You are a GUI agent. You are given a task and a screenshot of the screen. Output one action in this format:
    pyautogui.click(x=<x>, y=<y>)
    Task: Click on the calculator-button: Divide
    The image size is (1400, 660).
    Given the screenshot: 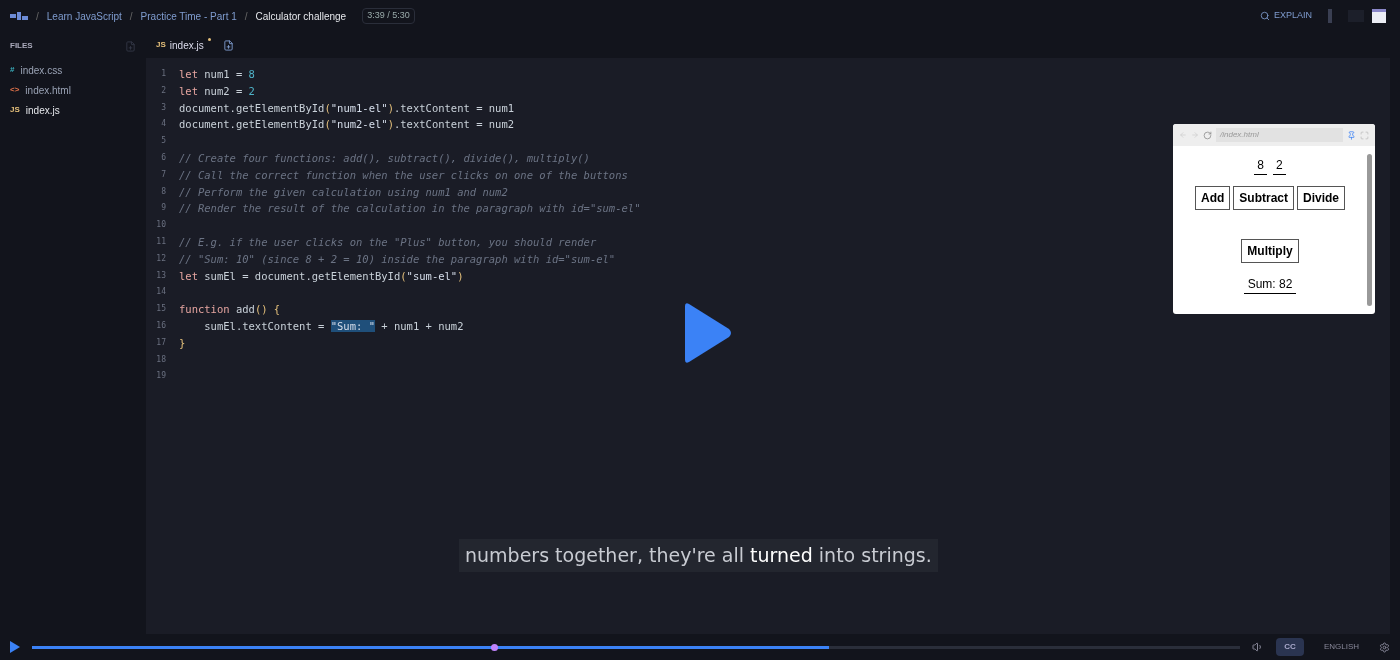 What is the action you would take?
    pyautogui.click(x=1321, y=198)
    